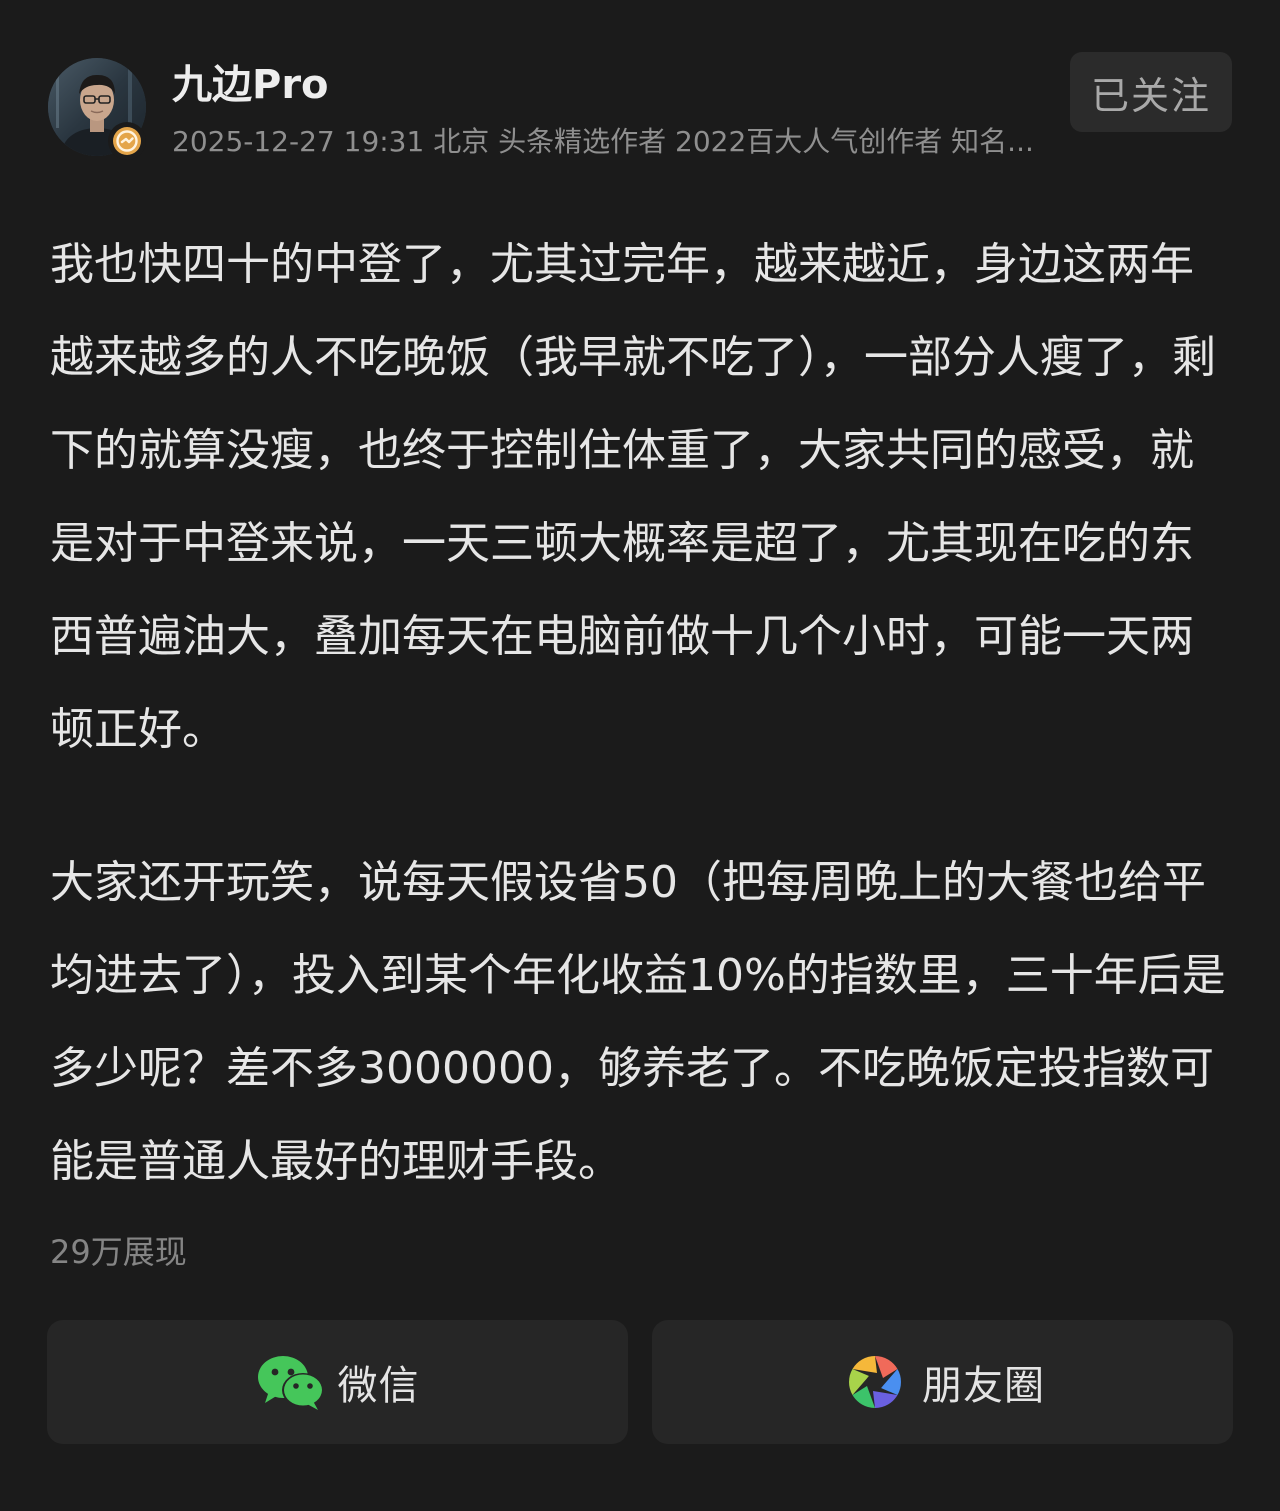  What do you see at coordinates (1151, 92) in the screenshot?
I see `follow-button: 已关注` at bounding box center [1151, 92].